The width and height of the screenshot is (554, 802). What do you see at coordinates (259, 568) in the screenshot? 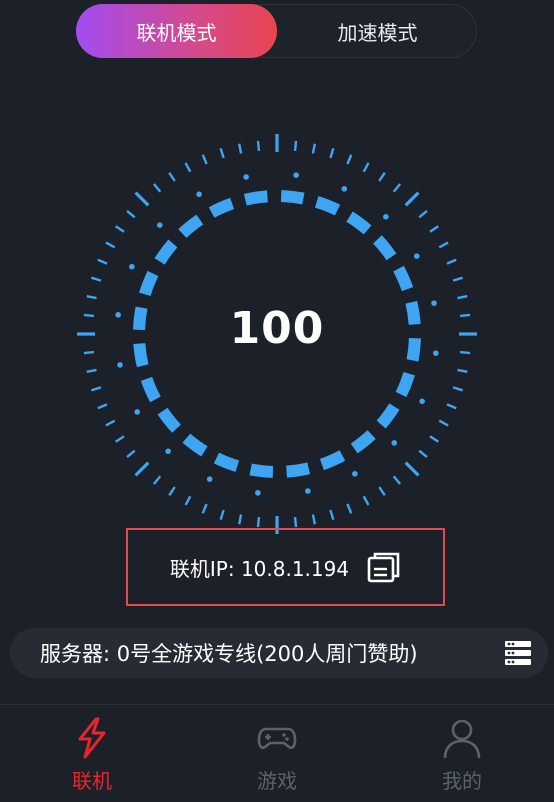
I see `lan-ip-text: 联机IP: 10.8.1.194` at bounding box center [259, 568].